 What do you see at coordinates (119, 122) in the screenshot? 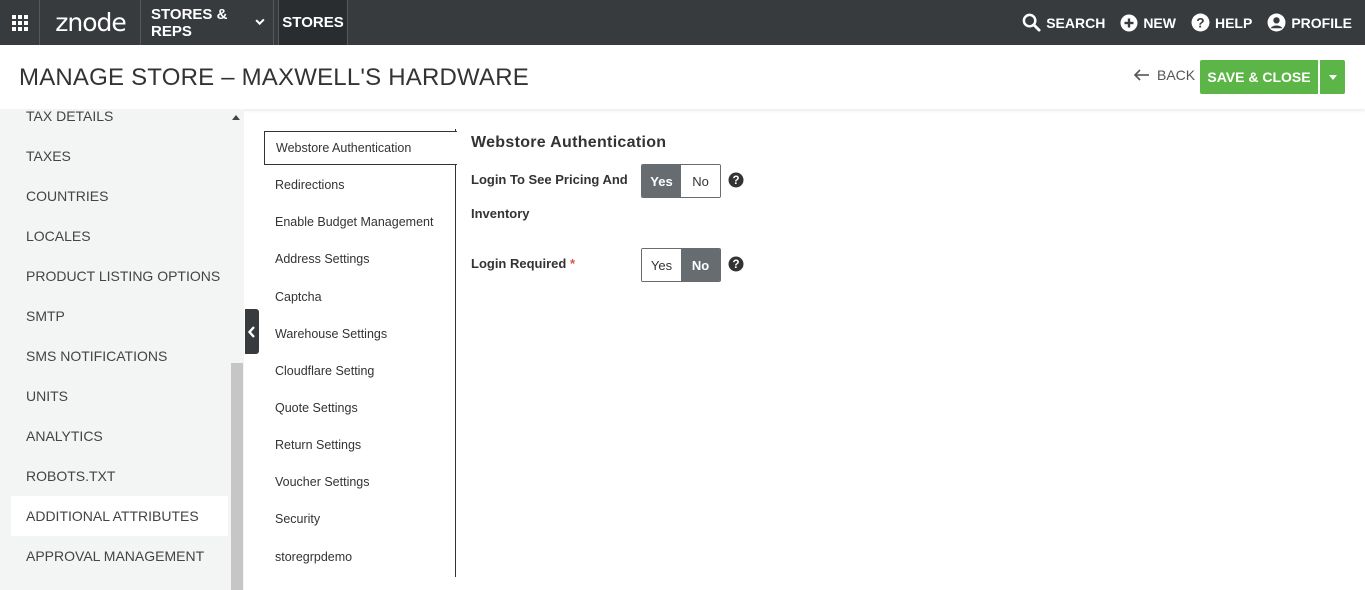
I see `sidebar-item-tax-details: TAX DETAILS` at bounding box center [119, 122].